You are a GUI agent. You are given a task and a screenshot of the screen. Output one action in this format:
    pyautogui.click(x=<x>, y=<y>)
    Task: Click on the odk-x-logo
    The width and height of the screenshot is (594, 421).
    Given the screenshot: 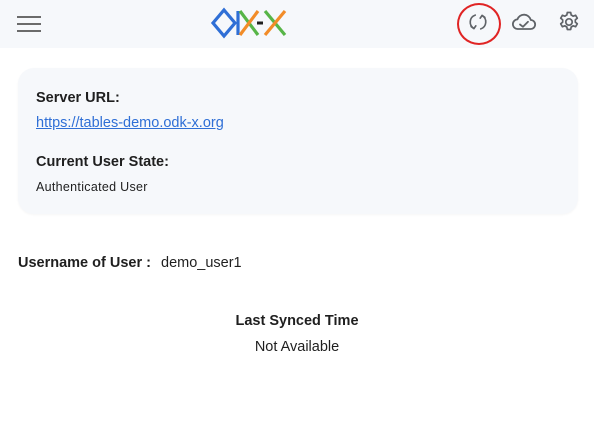 What is the action you would take?
    pyautogui.click(x=250, y=23)
    